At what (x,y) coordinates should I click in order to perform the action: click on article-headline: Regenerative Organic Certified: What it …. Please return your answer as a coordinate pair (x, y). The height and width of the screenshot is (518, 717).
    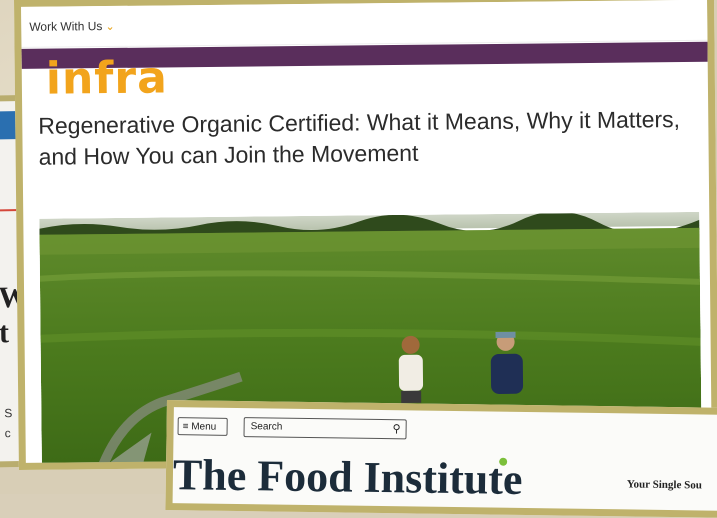
    Looking at the image, I should click on (359, 138).